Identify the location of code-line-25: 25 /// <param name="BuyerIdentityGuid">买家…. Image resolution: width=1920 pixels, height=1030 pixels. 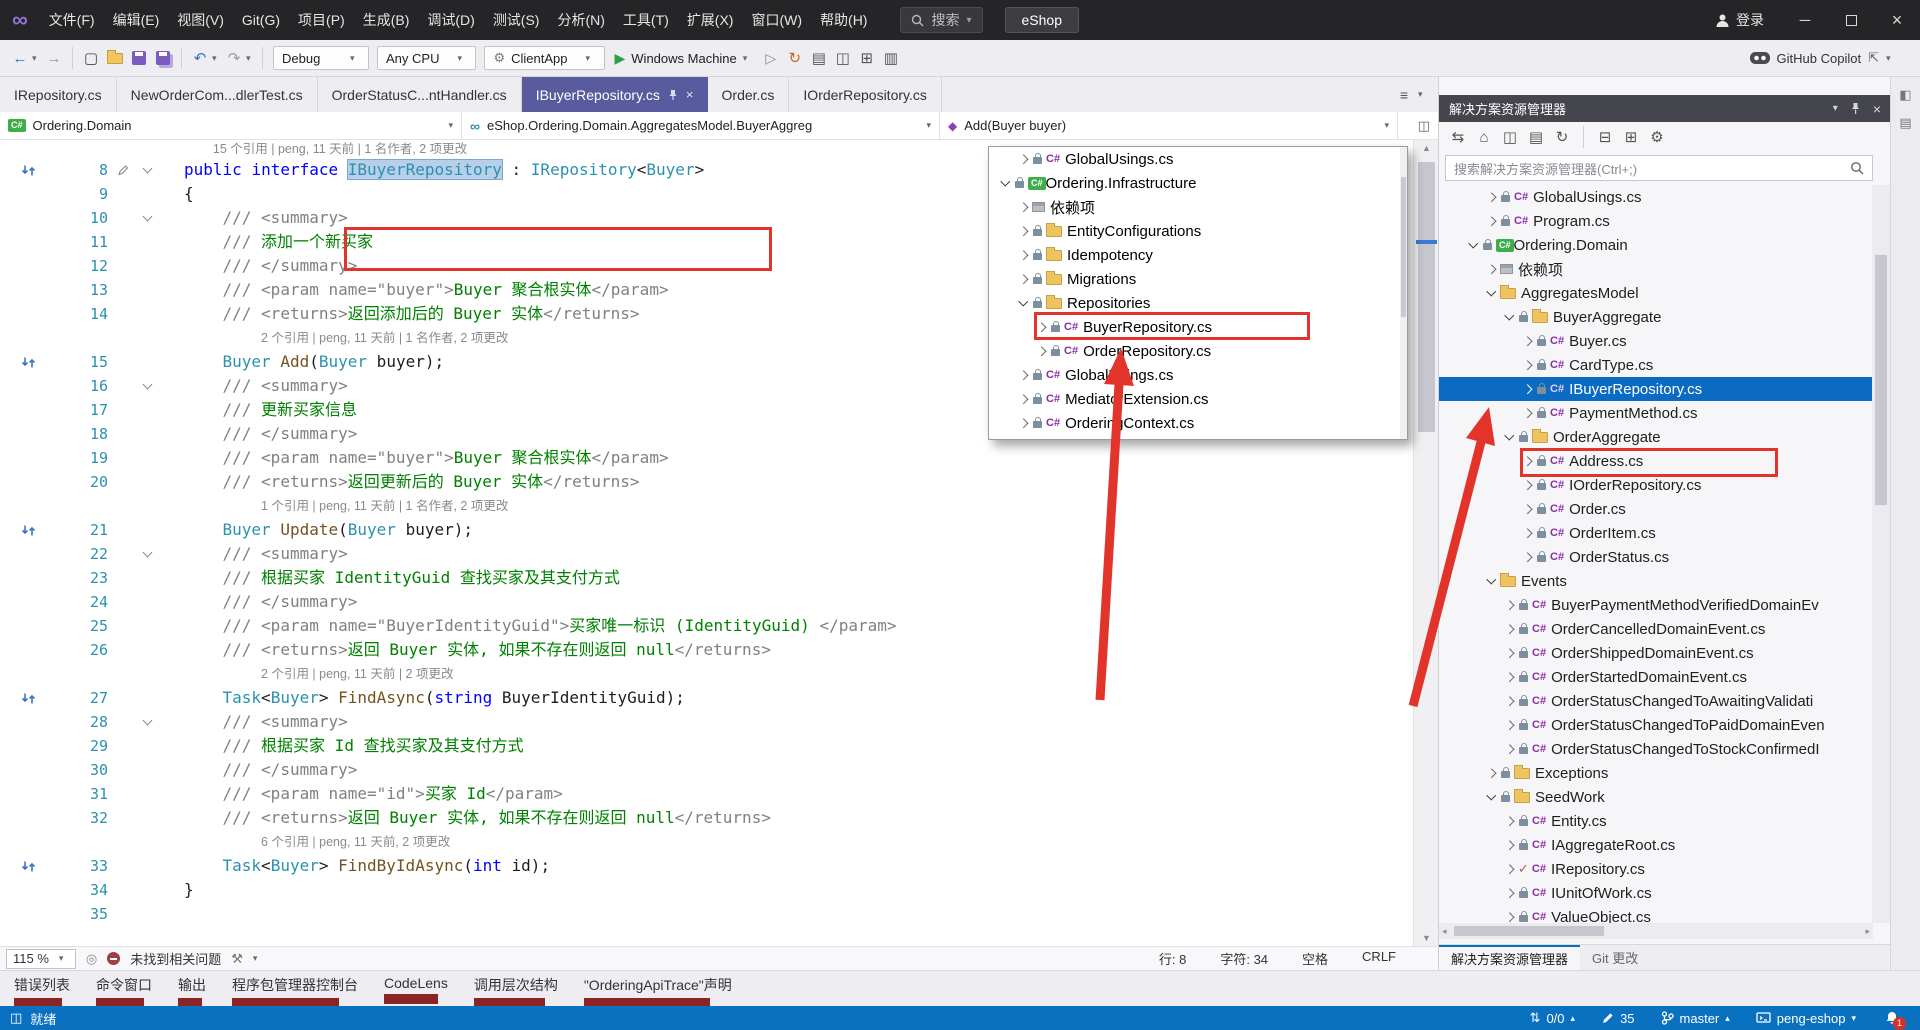
(706, 626).